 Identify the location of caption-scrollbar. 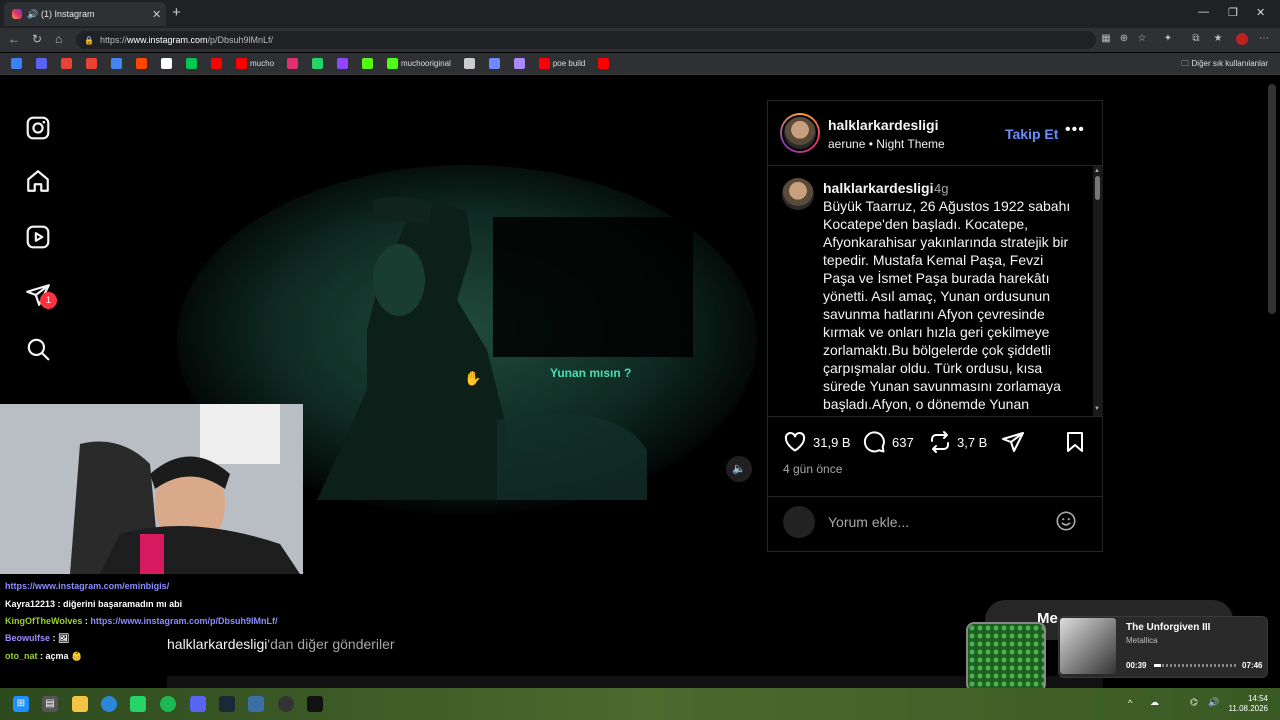
(1098, 291).